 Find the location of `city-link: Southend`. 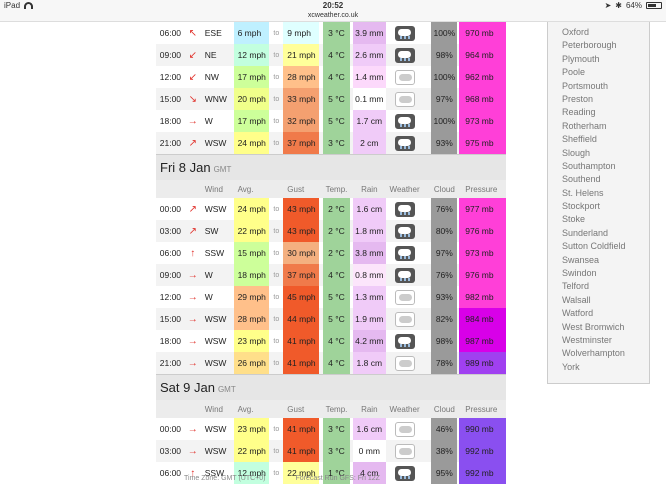

city-link: Southend is located at coordinates (598, 179).